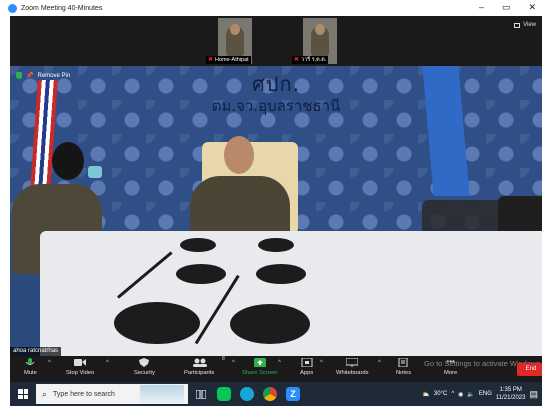 Image resolution: width=542 pixels, height=406 pixels. Describe the element at coordinates (30, 373) in the screenshot. I see `mute-label: Mute` at that location.